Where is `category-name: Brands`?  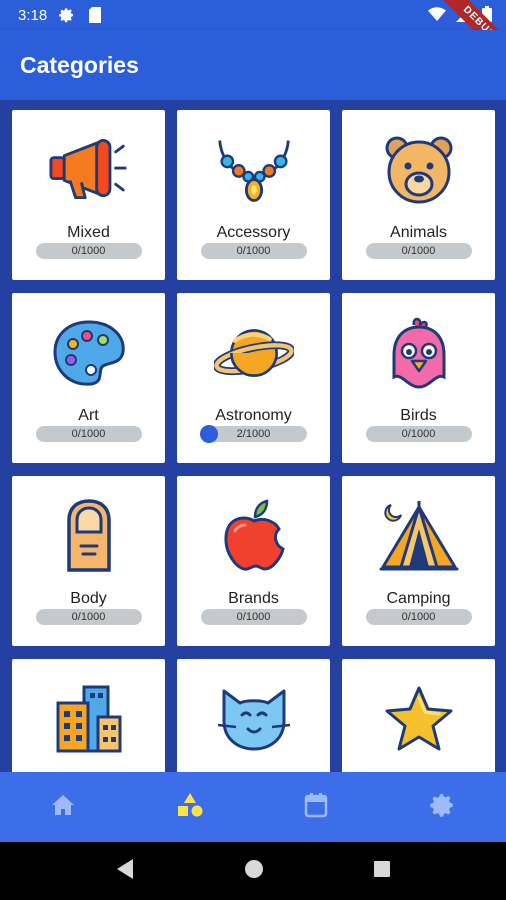 category-name: Brands is located at coordinates (253, 598).